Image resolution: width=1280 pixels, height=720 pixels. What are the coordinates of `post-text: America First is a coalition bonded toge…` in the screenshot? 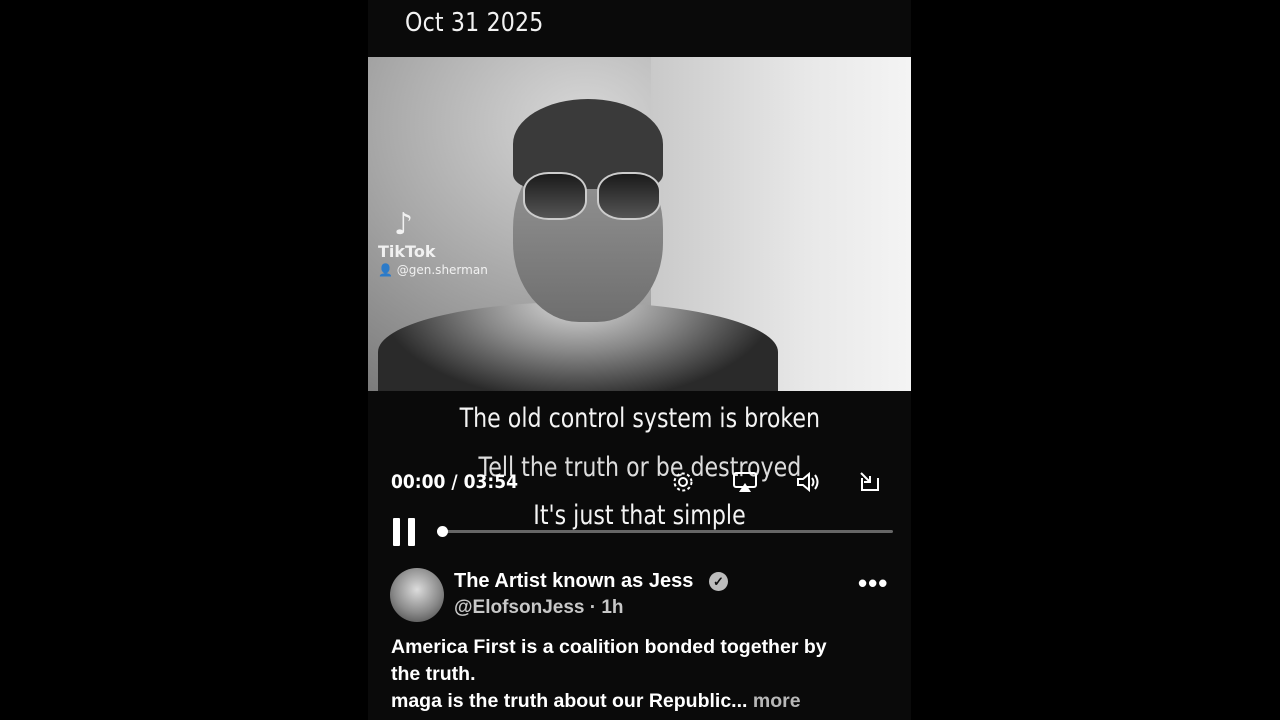 It's located at (641, 674).